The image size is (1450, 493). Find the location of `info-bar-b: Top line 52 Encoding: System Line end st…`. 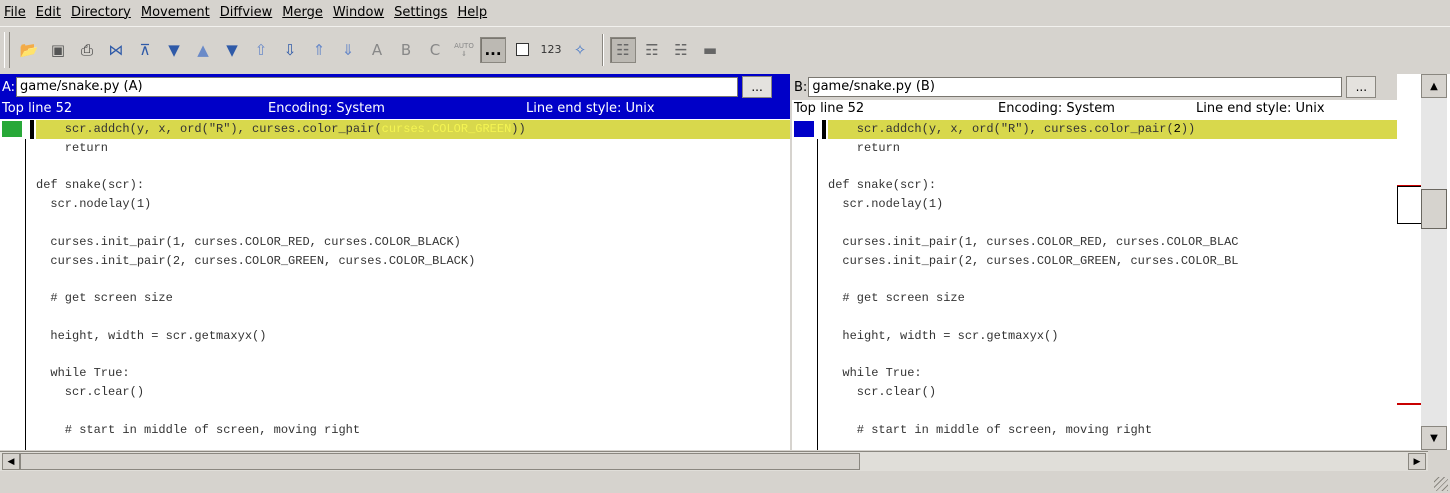

info-bar-b: Top line 52 Encoding: System Line end st… is located at coordinates (1094, 109).